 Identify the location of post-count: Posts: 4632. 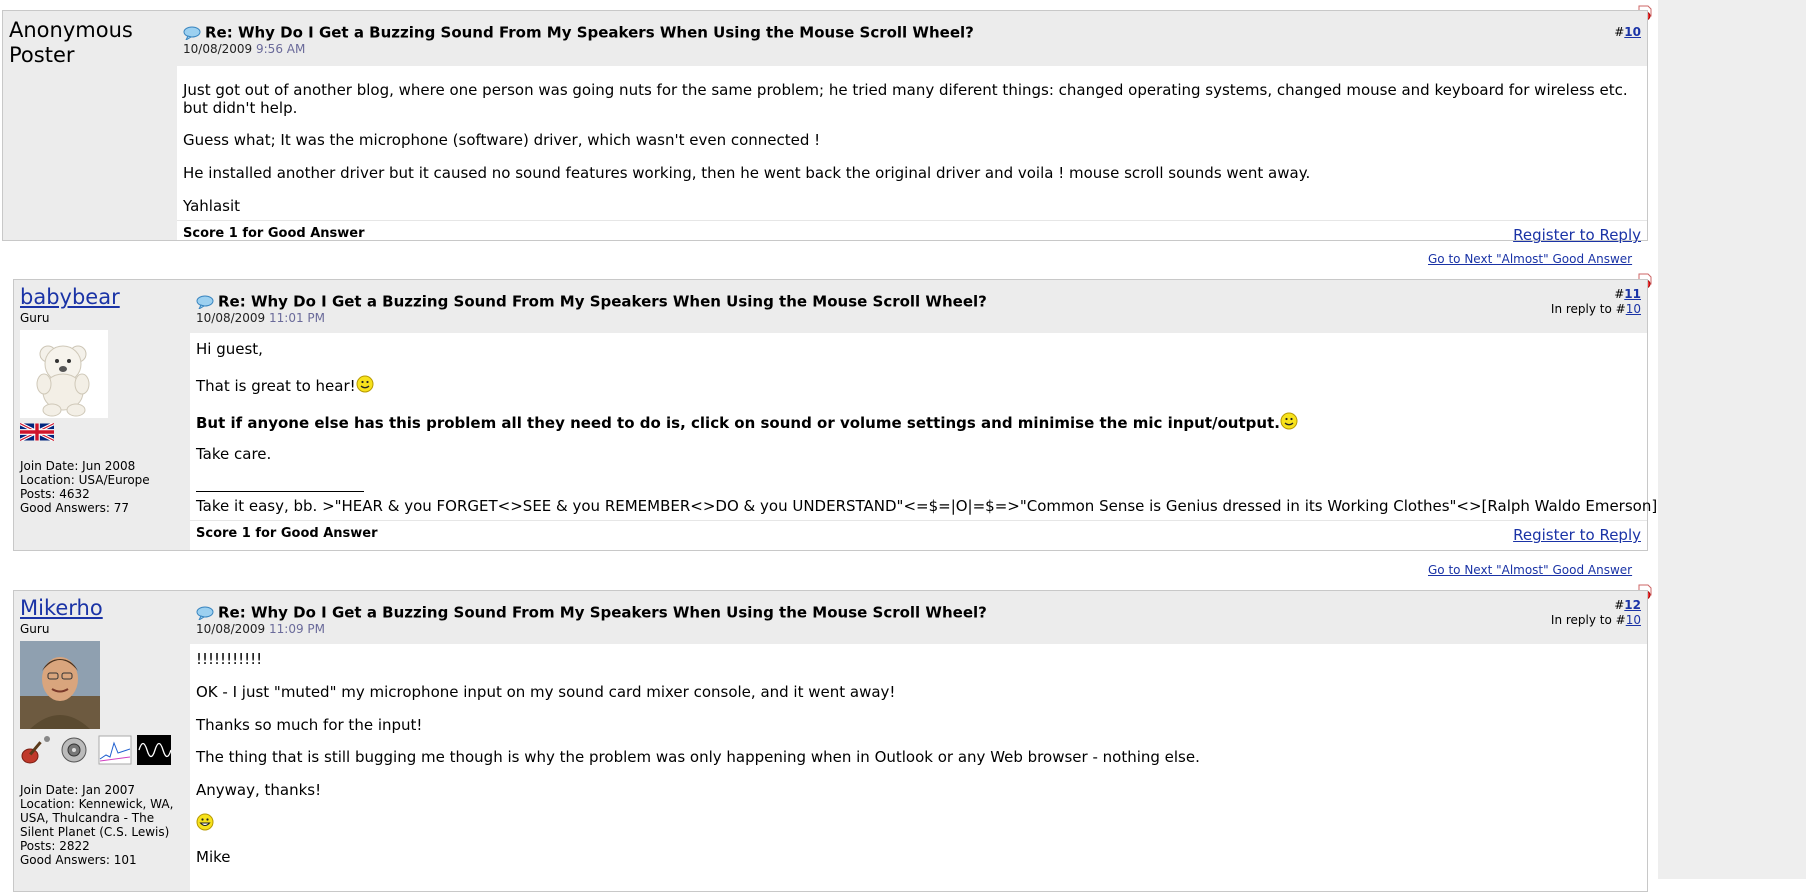
(55, 494).